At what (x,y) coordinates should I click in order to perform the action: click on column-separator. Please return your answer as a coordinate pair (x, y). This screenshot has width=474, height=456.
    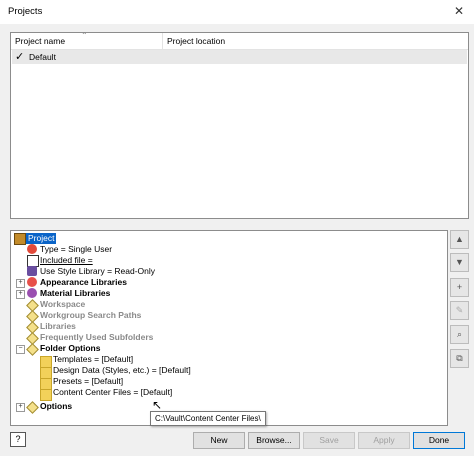
    Looking at the image, I should click on (162, 41).